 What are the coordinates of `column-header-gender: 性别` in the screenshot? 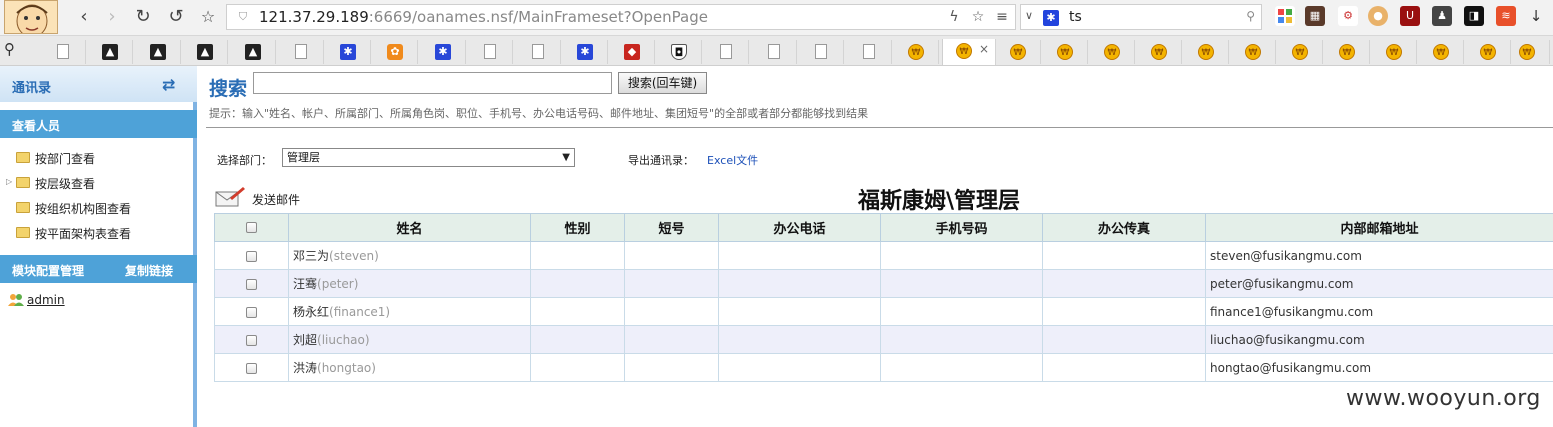 It's located at (577, 227).